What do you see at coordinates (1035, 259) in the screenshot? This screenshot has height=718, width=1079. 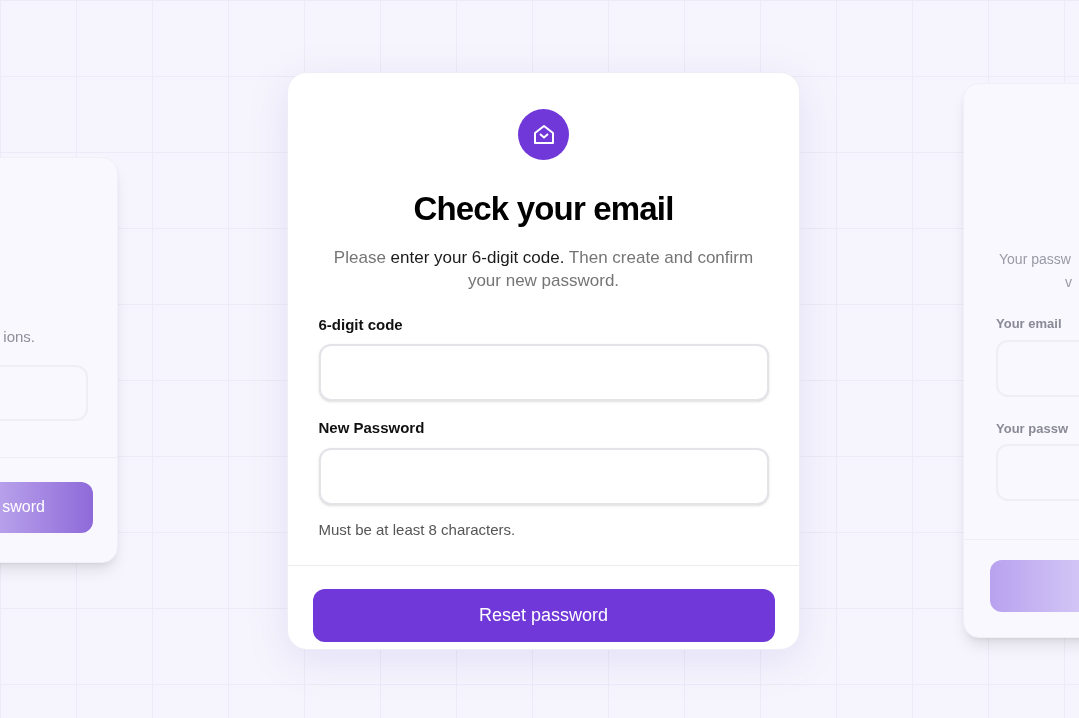 I see `description-text: Your passw` at bounding box center [1035, 259].